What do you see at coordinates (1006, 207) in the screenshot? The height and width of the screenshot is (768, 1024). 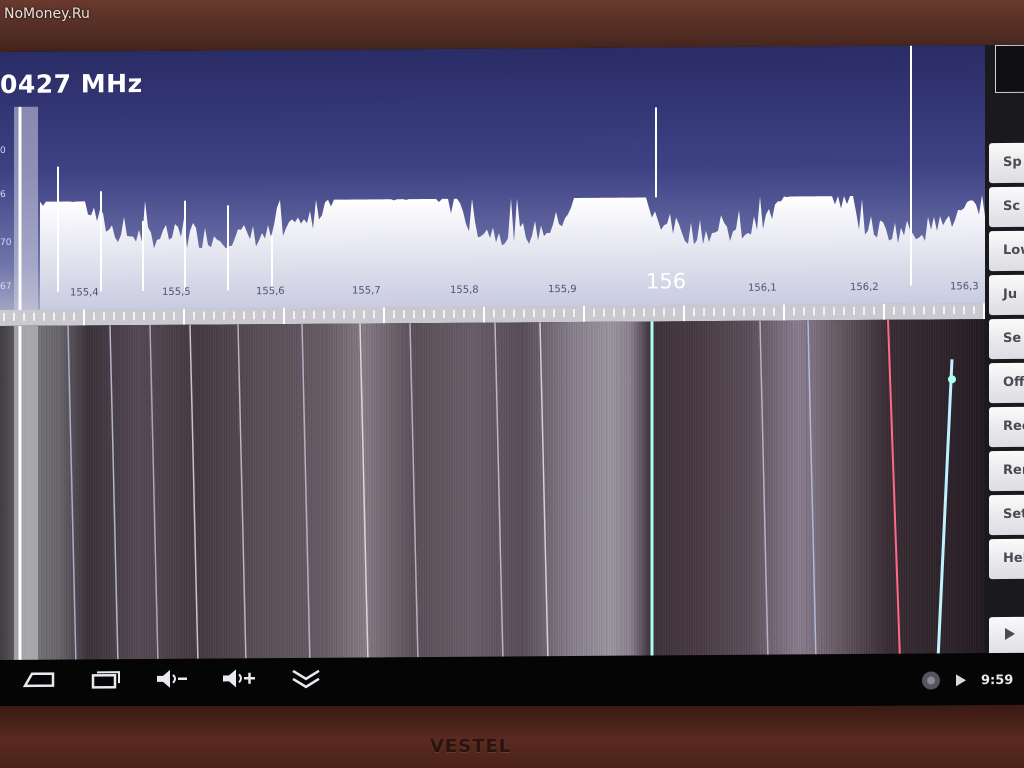 I see `sidebar-button-sc: Sc` at bounding box center [1006, 207].